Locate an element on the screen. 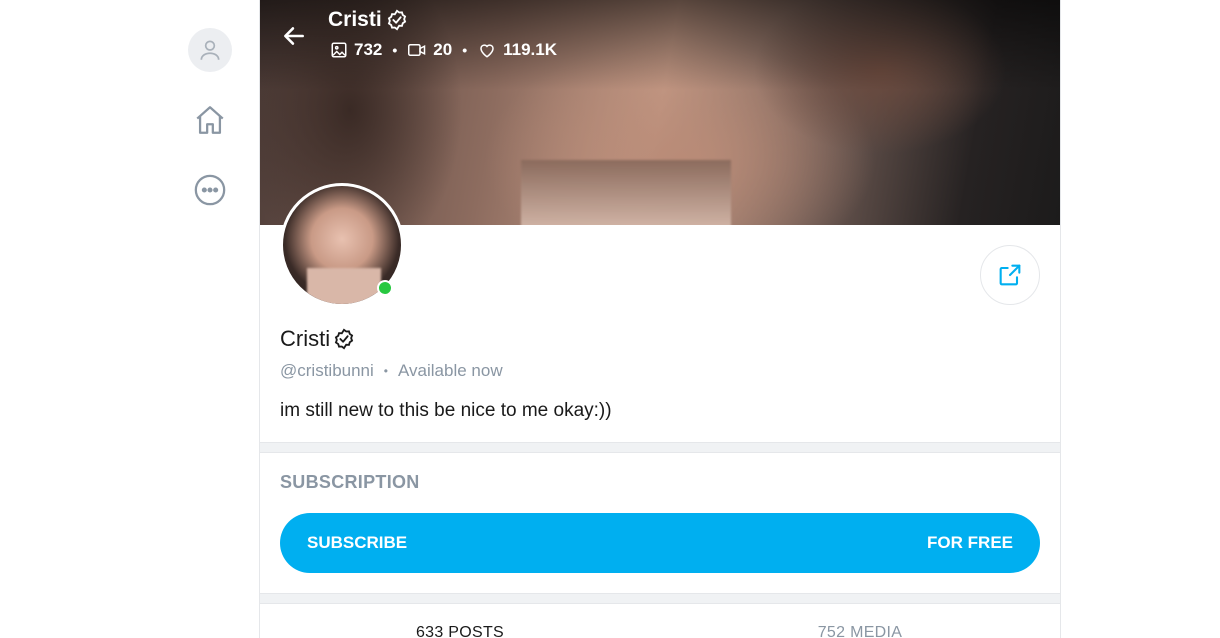  subscription-title: SUBSCRIPTION is located at coordinates (350, 482).